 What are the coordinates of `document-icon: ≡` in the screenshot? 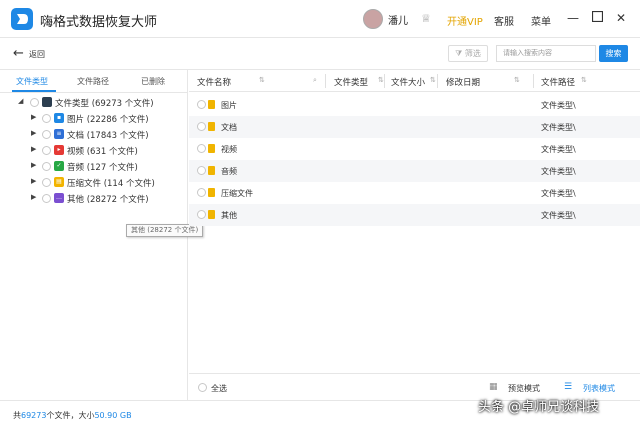 It's located at (59, 134).